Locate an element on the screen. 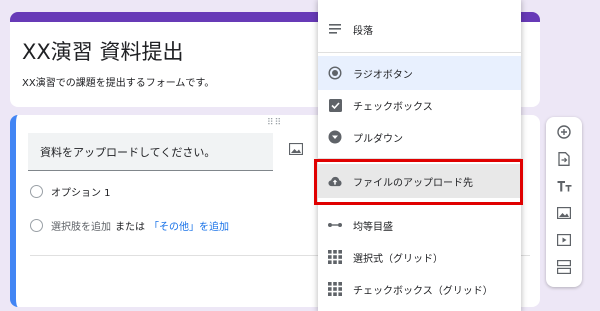  menu-item-label: ラジオボタン is located at coordinates (383, 75).